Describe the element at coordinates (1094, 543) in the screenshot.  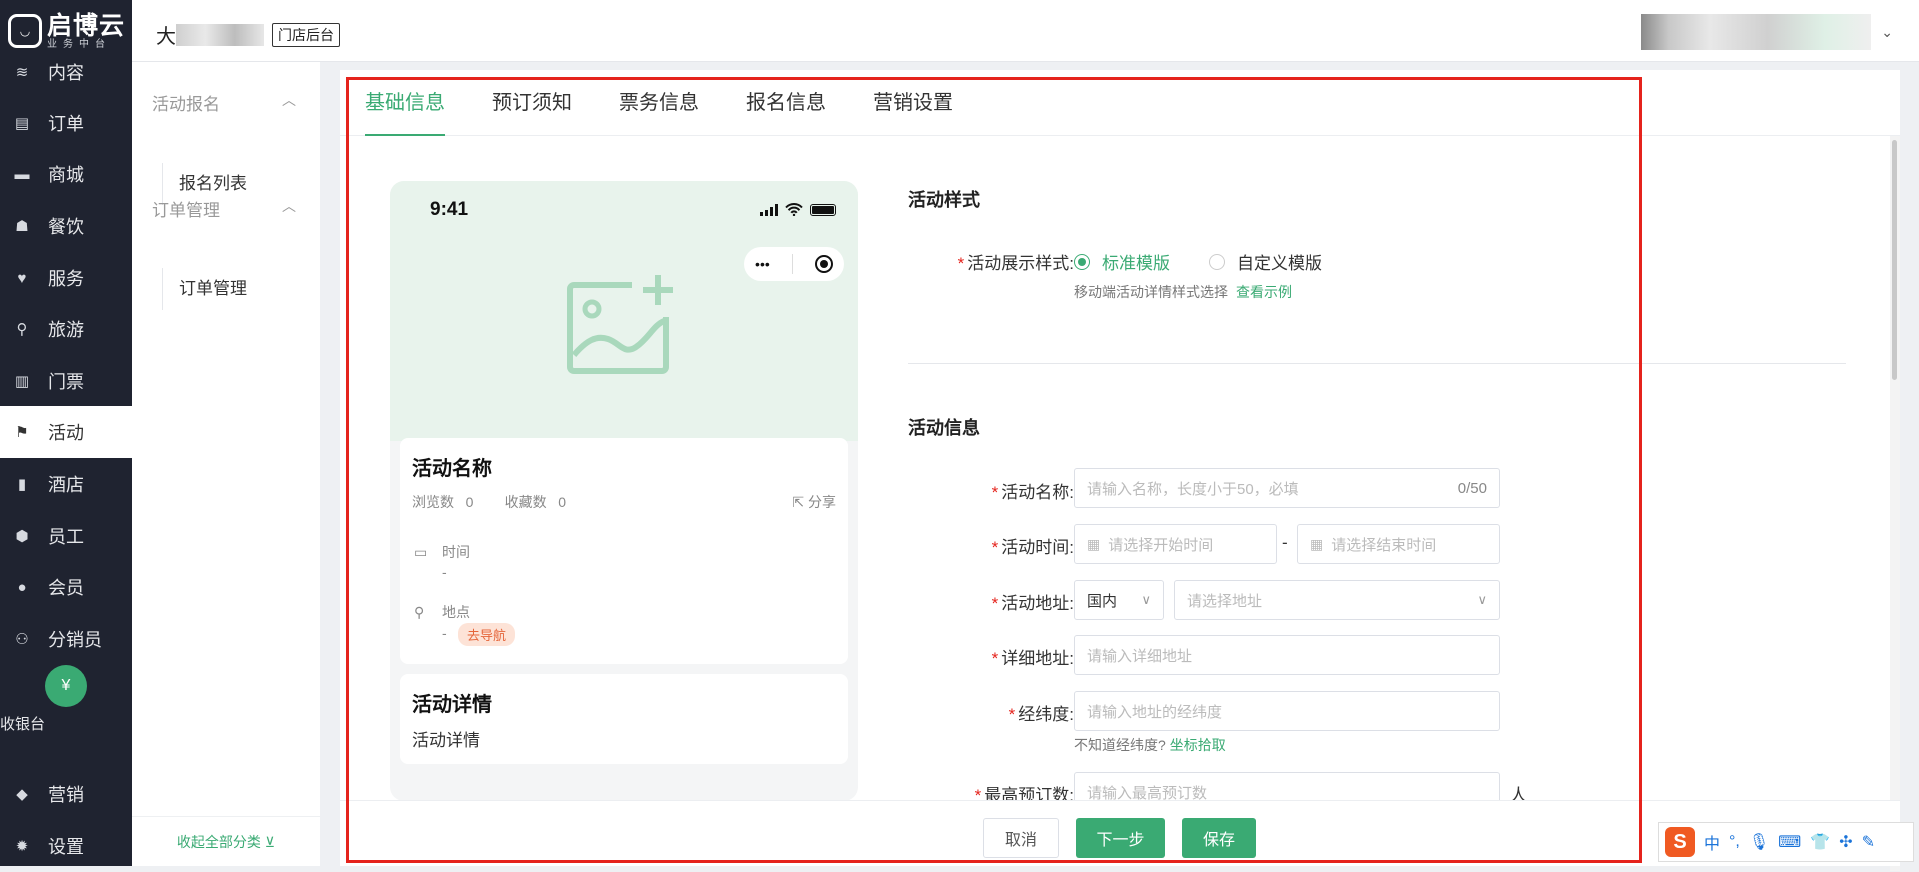
I see `calendar-icon: ▦` at that location.